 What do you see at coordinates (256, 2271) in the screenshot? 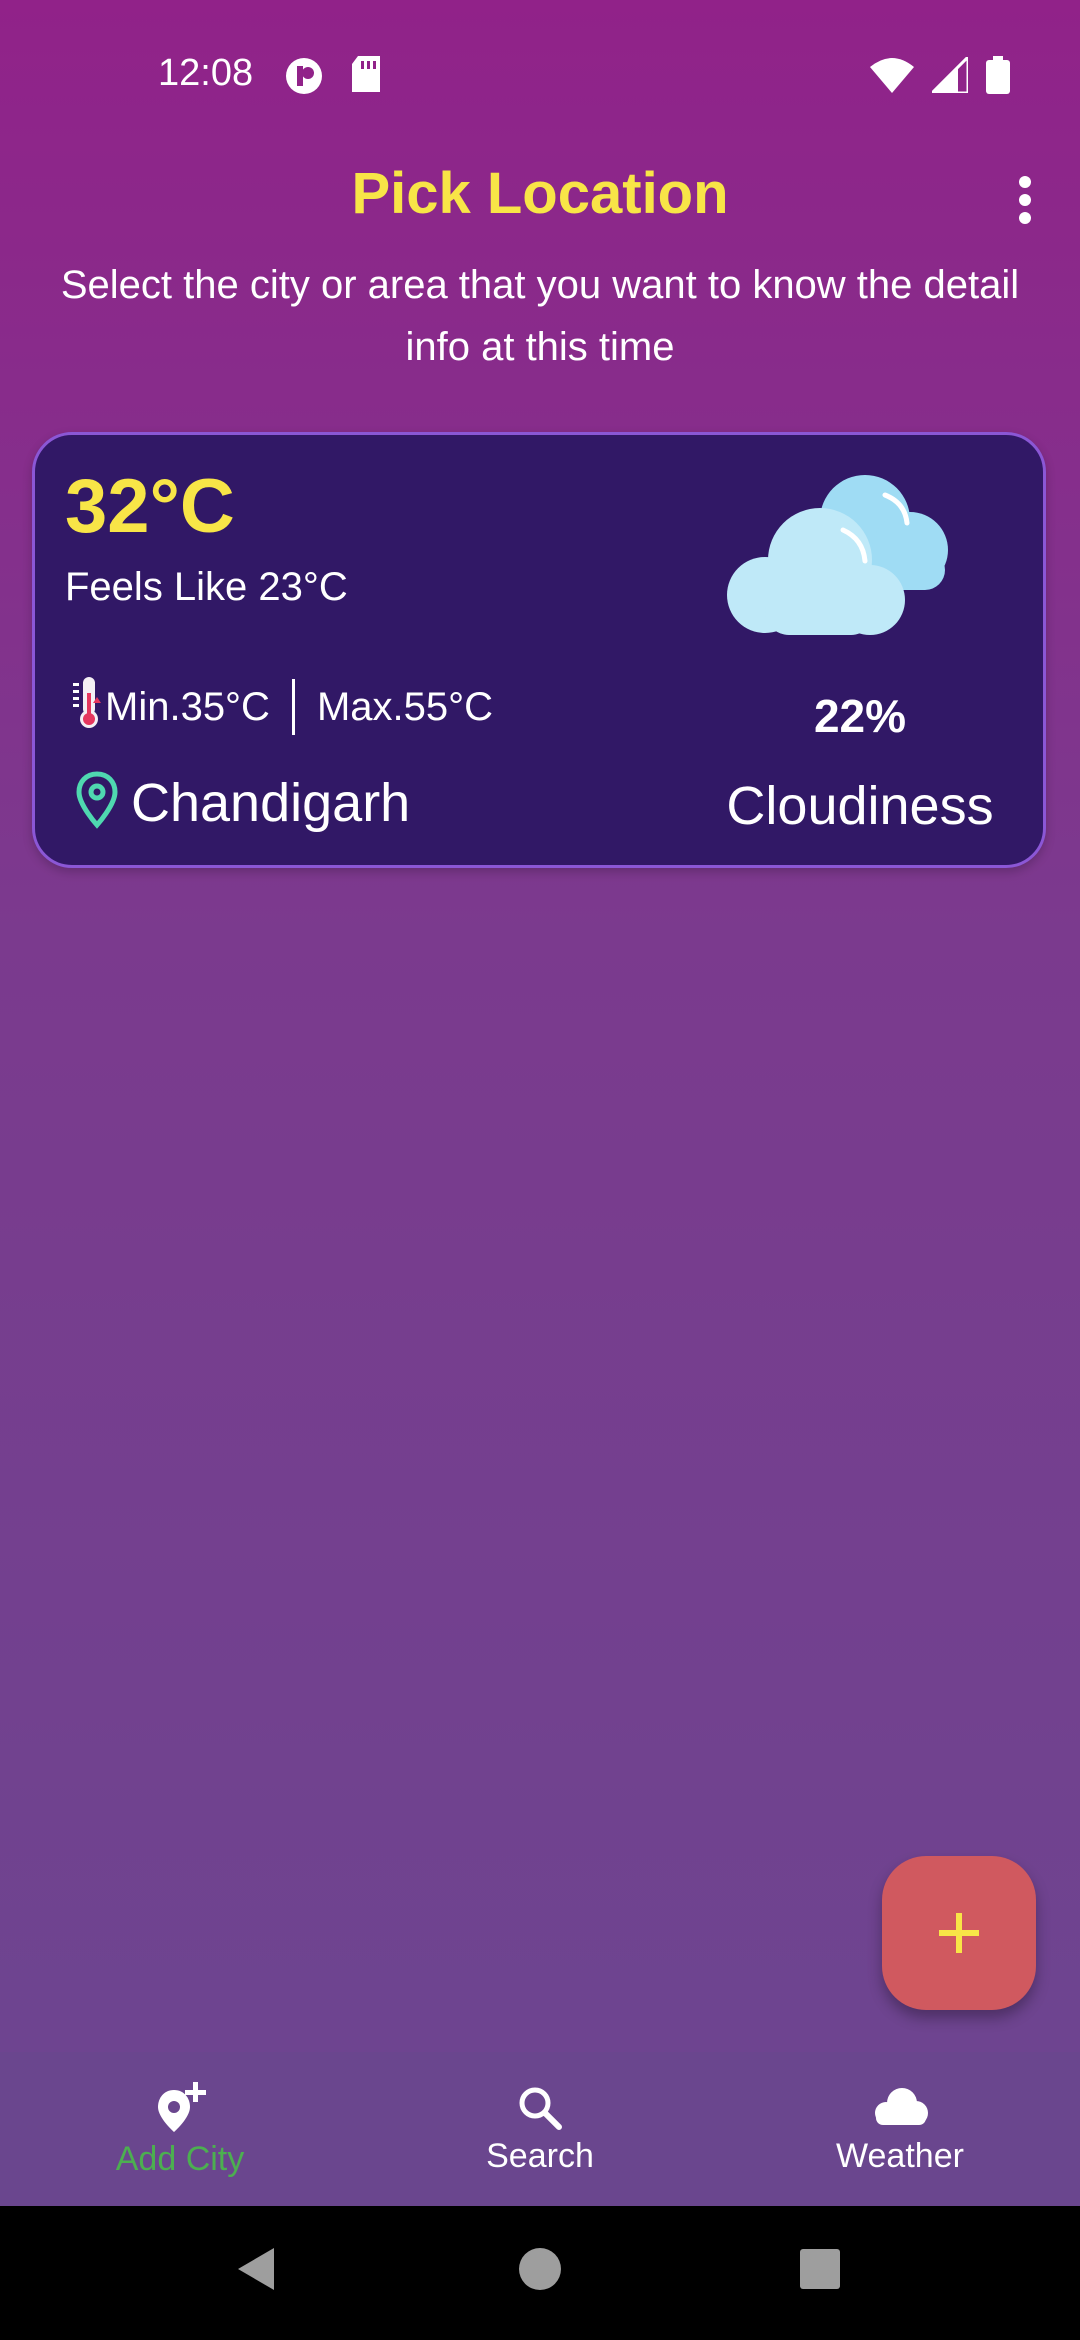
I see `back-icon` at bounding box center [256, 2271].